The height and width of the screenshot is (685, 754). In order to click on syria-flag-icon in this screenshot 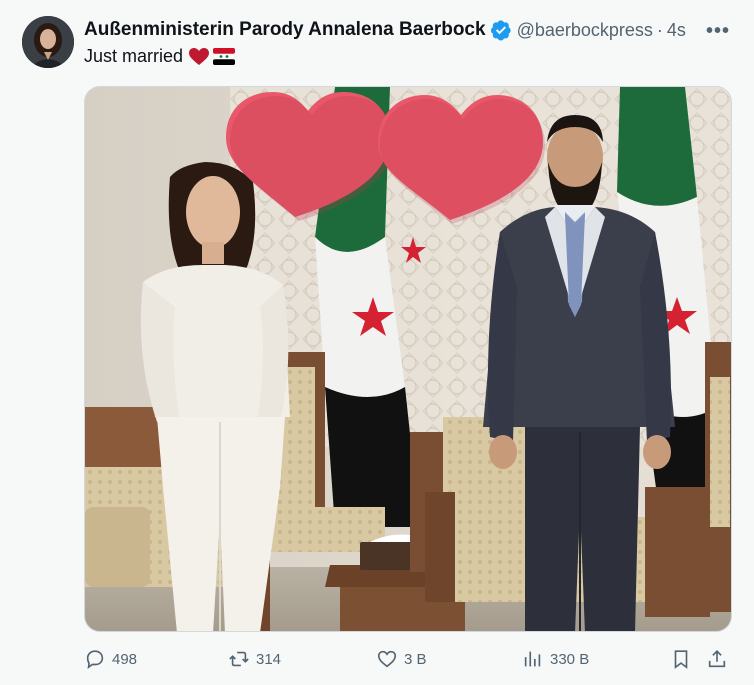, I will do `click(224, 56)`.